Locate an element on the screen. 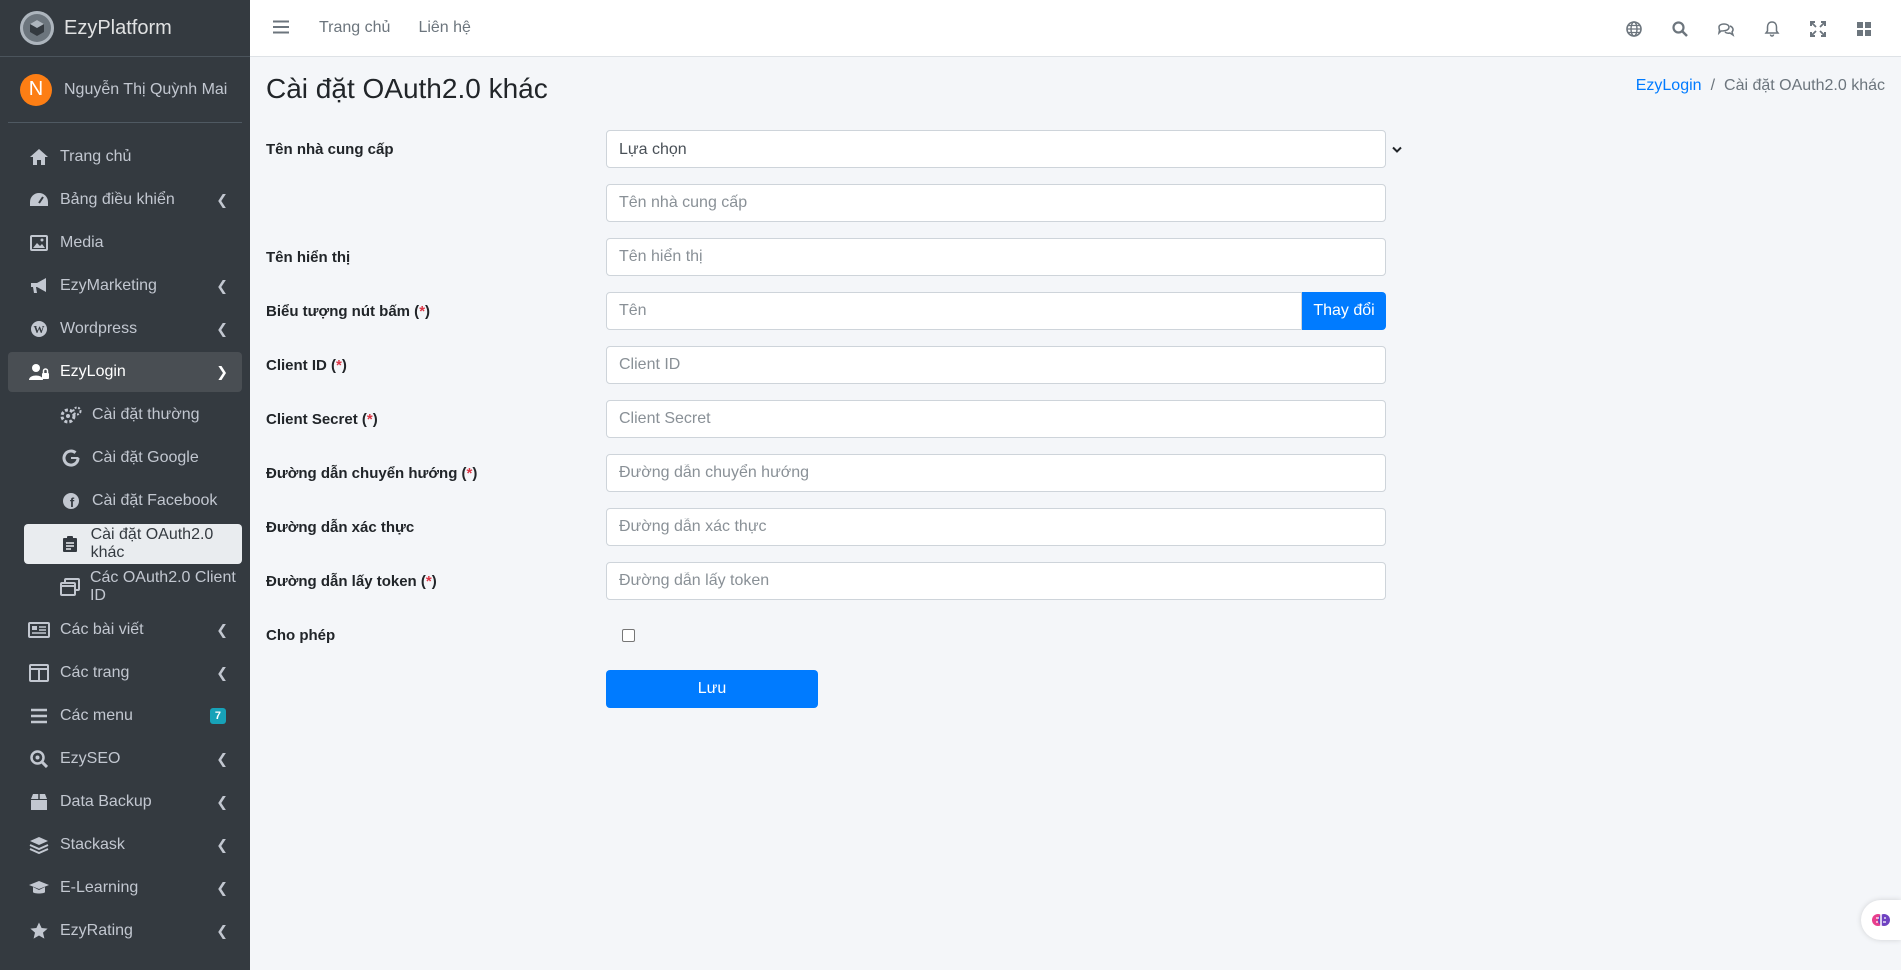 This screenshot has width=1901, height=970. breadcrumb-link-ezylogin: EzyLogin is located at coordinates (1669, 85).